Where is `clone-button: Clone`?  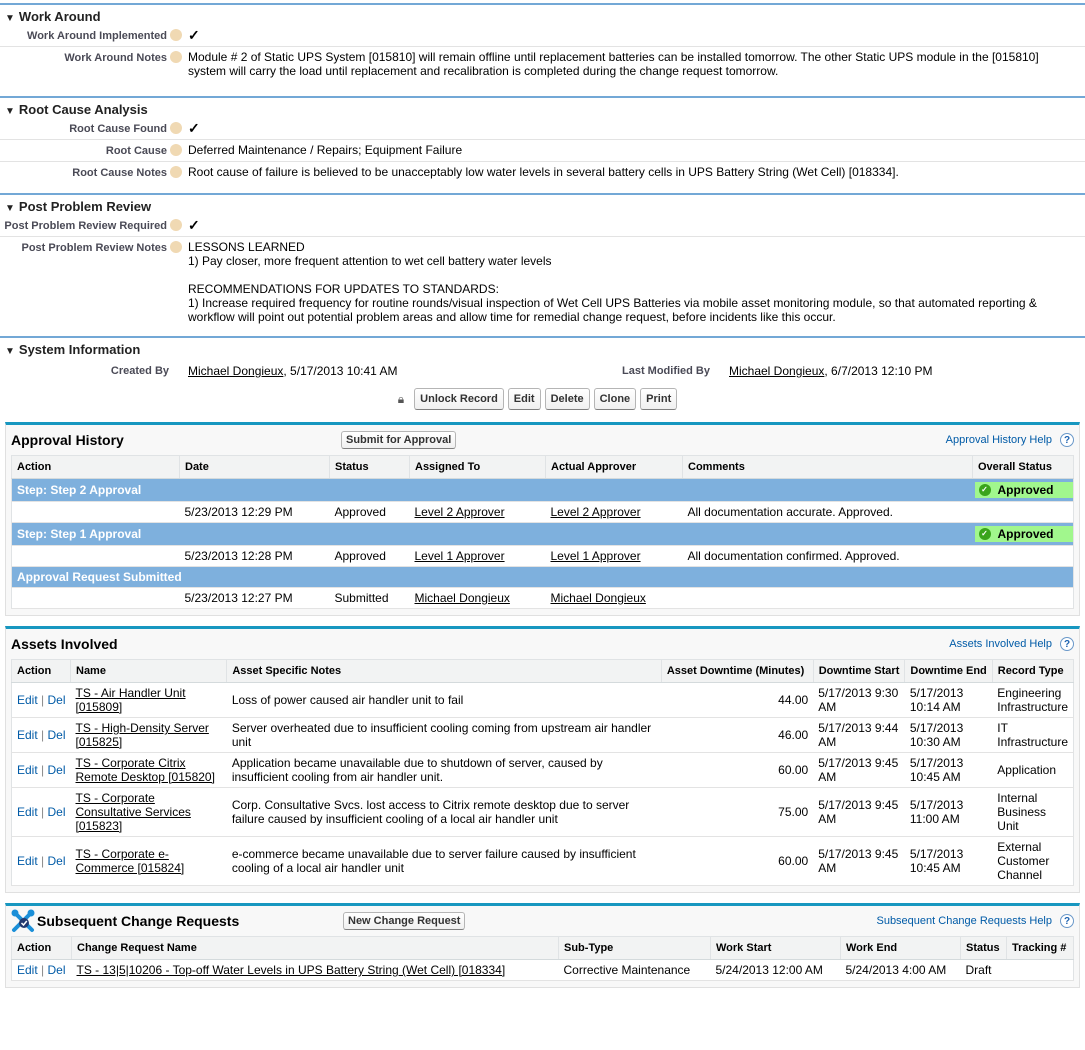 clone-button: Clone is located at coordinates (615, 399).